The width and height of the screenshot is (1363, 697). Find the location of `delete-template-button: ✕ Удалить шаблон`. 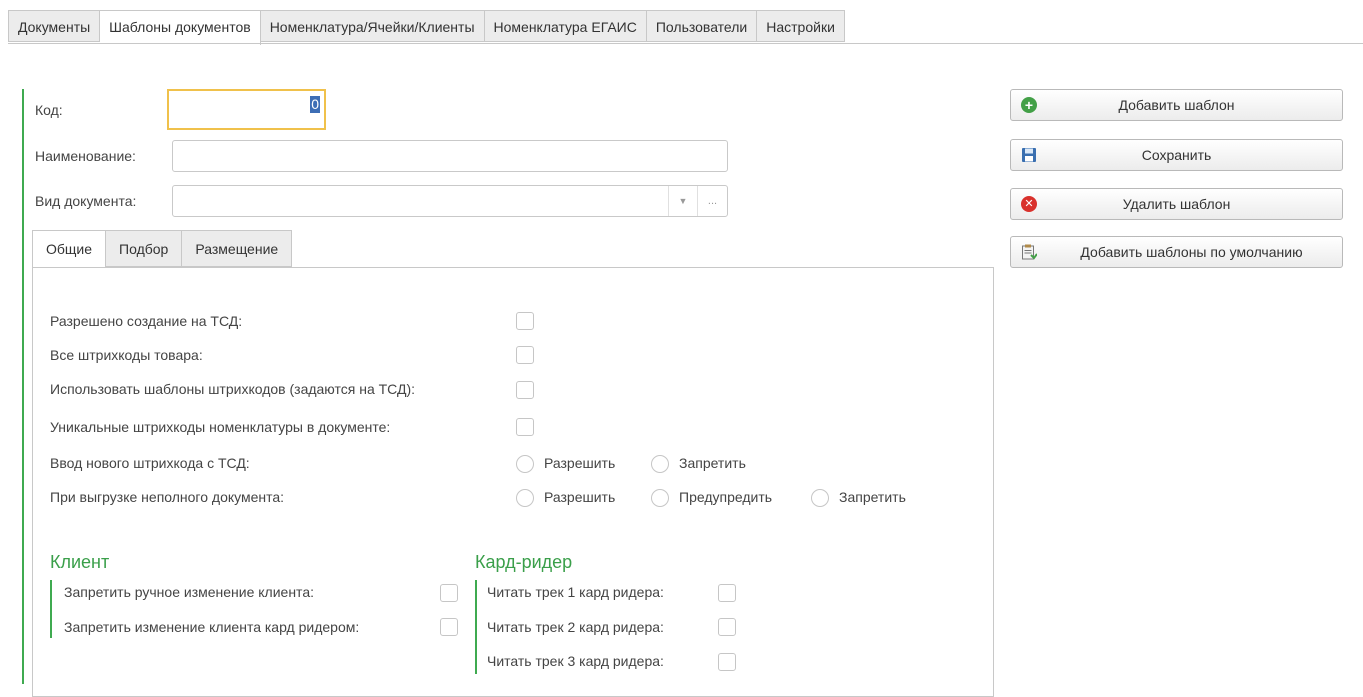

delete-template-button: ✕ Удалить шаблон is located at coordinates (1176, 204).